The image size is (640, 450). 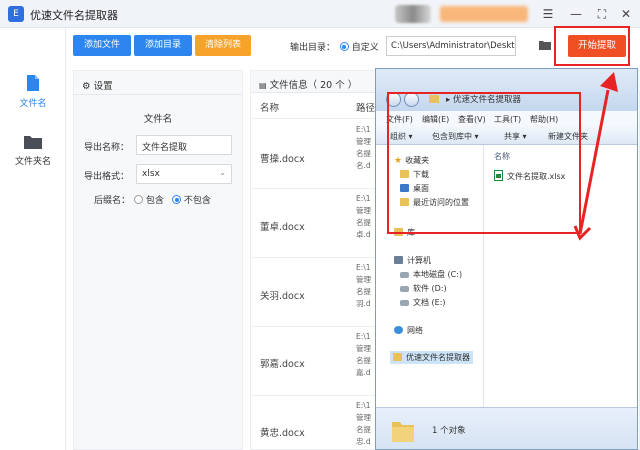 I want to click on minimize-icon: —, so click(x=576, y=14).